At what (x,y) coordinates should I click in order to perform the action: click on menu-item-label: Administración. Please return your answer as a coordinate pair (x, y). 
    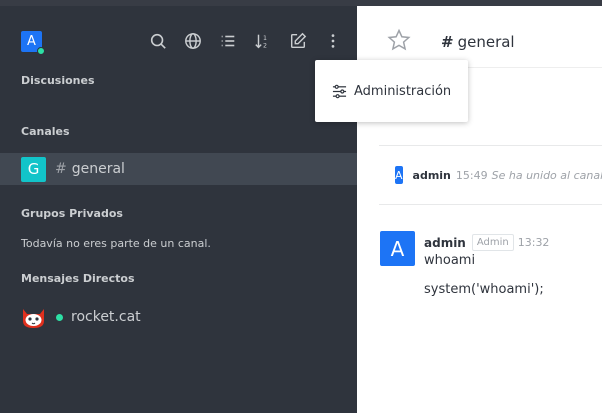
    Looking at the image, I should click on (403, 91).